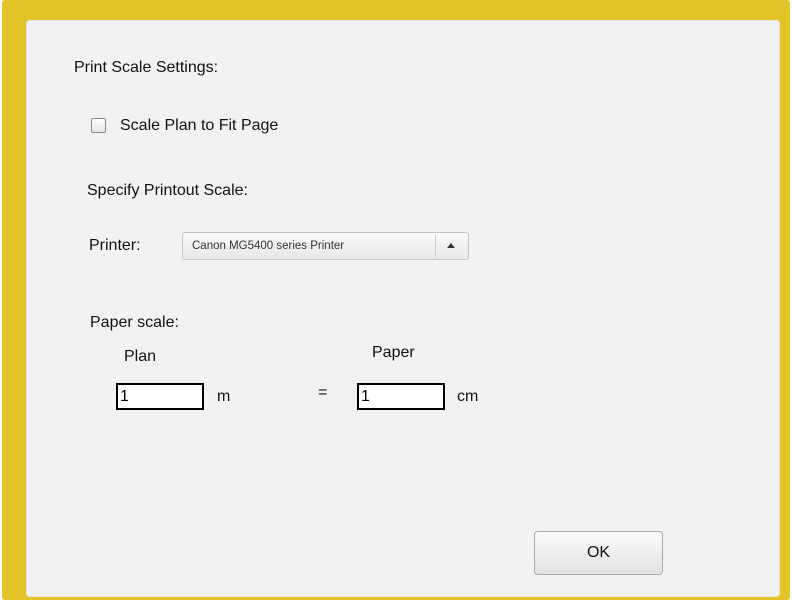 This screenshot has height=603, width=792. I want to click on printer-select: Canon MG5400 series Printer, so click(325, 246).